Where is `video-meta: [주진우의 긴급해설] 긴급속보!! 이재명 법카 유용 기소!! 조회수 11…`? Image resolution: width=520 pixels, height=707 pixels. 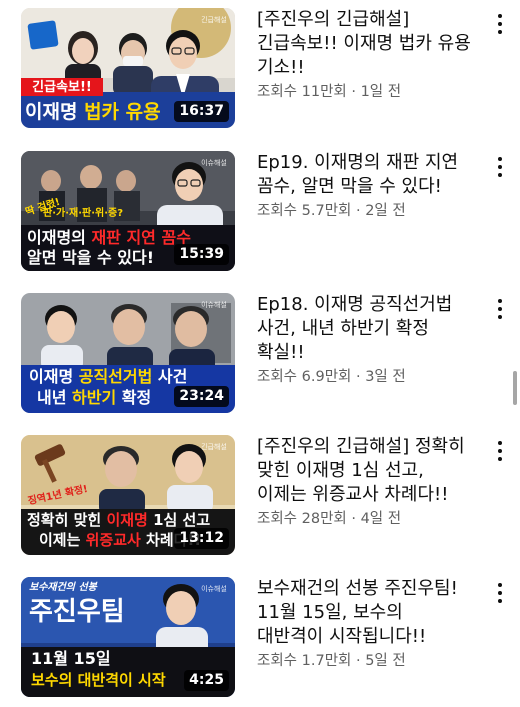 video-meta: [주진우의 긴급해설] 긴급속보!! 이재명 법카 유용 기소!! 조회수 11… is located at coordinates (364, 55).